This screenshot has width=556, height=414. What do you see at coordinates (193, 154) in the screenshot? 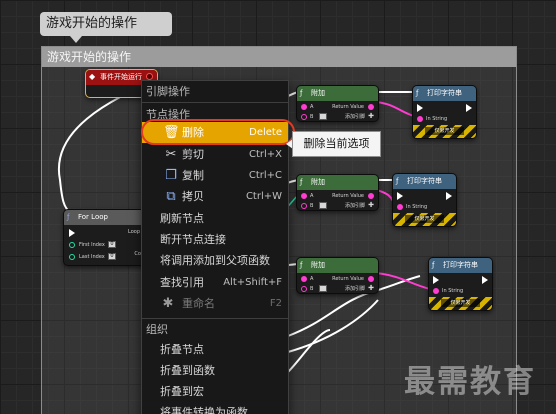
I see `menu-item-label: 剪切` at bounding box center [193, 154].